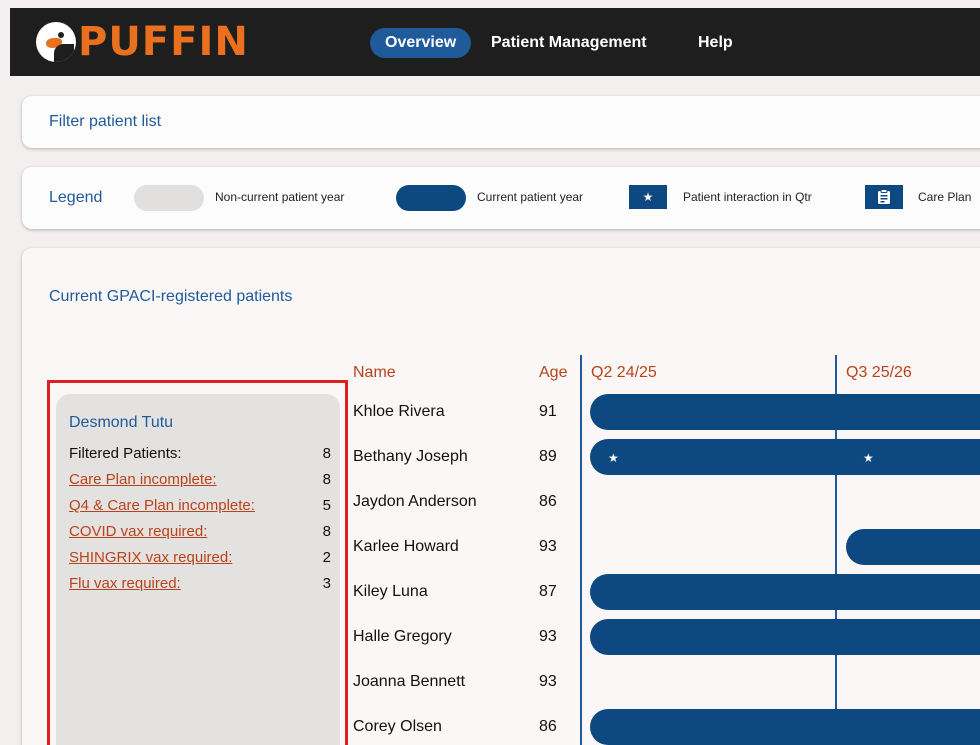 Image resolution: width=980 pixels, height=745 pixels. What do you see at coordinates (121, 423) in the screenshot?
I see `clinician-name: Desmond Tutu` at bounding box center [121, 423].